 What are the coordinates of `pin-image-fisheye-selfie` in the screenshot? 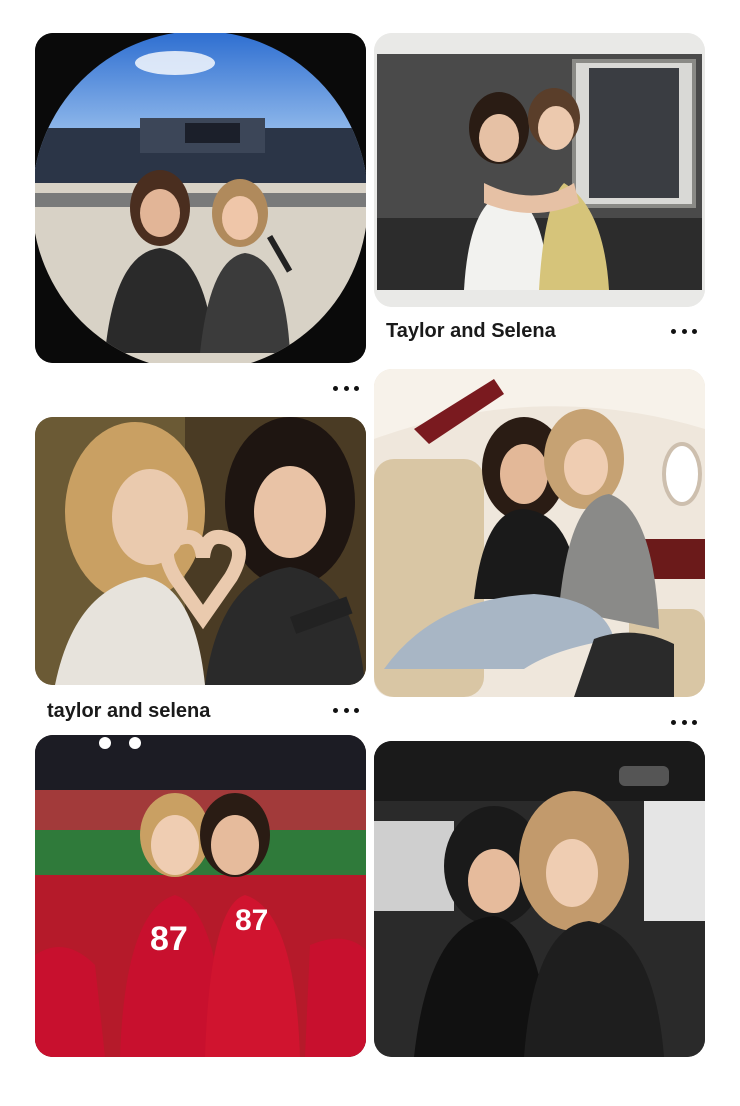 It's located at (200, 198).